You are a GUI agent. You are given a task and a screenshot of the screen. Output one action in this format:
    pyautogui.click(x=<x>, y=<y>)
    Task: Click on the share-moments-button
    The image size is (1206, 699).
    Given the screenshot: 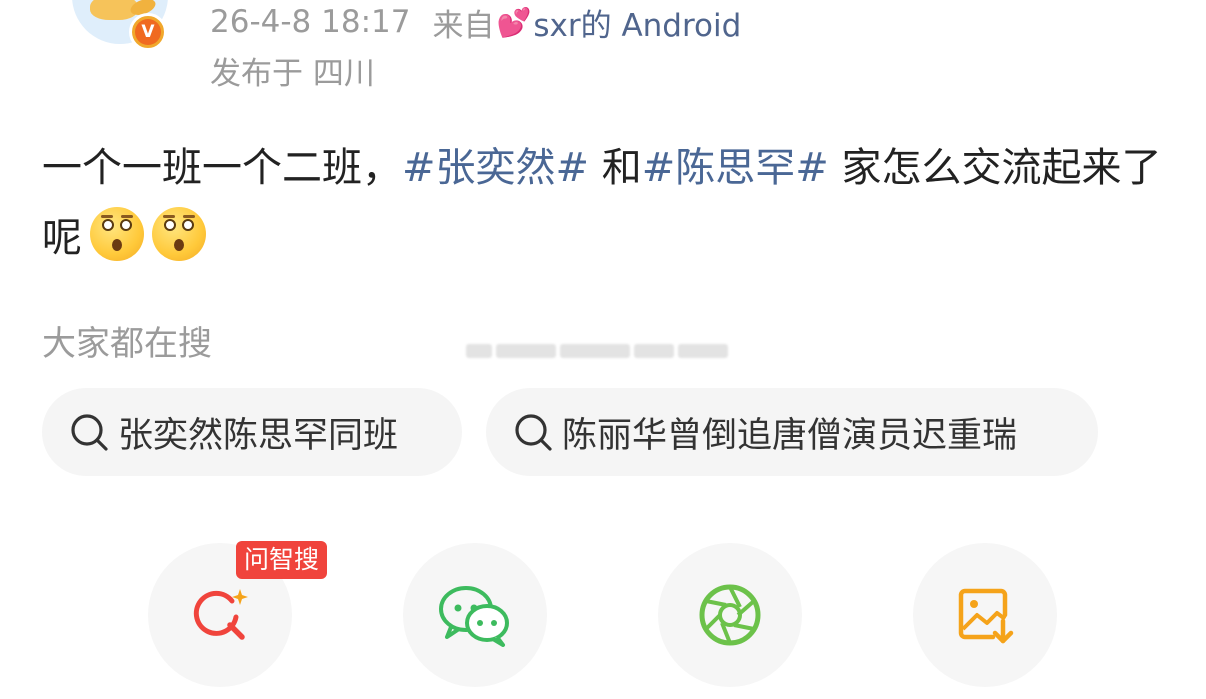 What is the action you would take?
    pyautogui.click(x=730, y=615)
    